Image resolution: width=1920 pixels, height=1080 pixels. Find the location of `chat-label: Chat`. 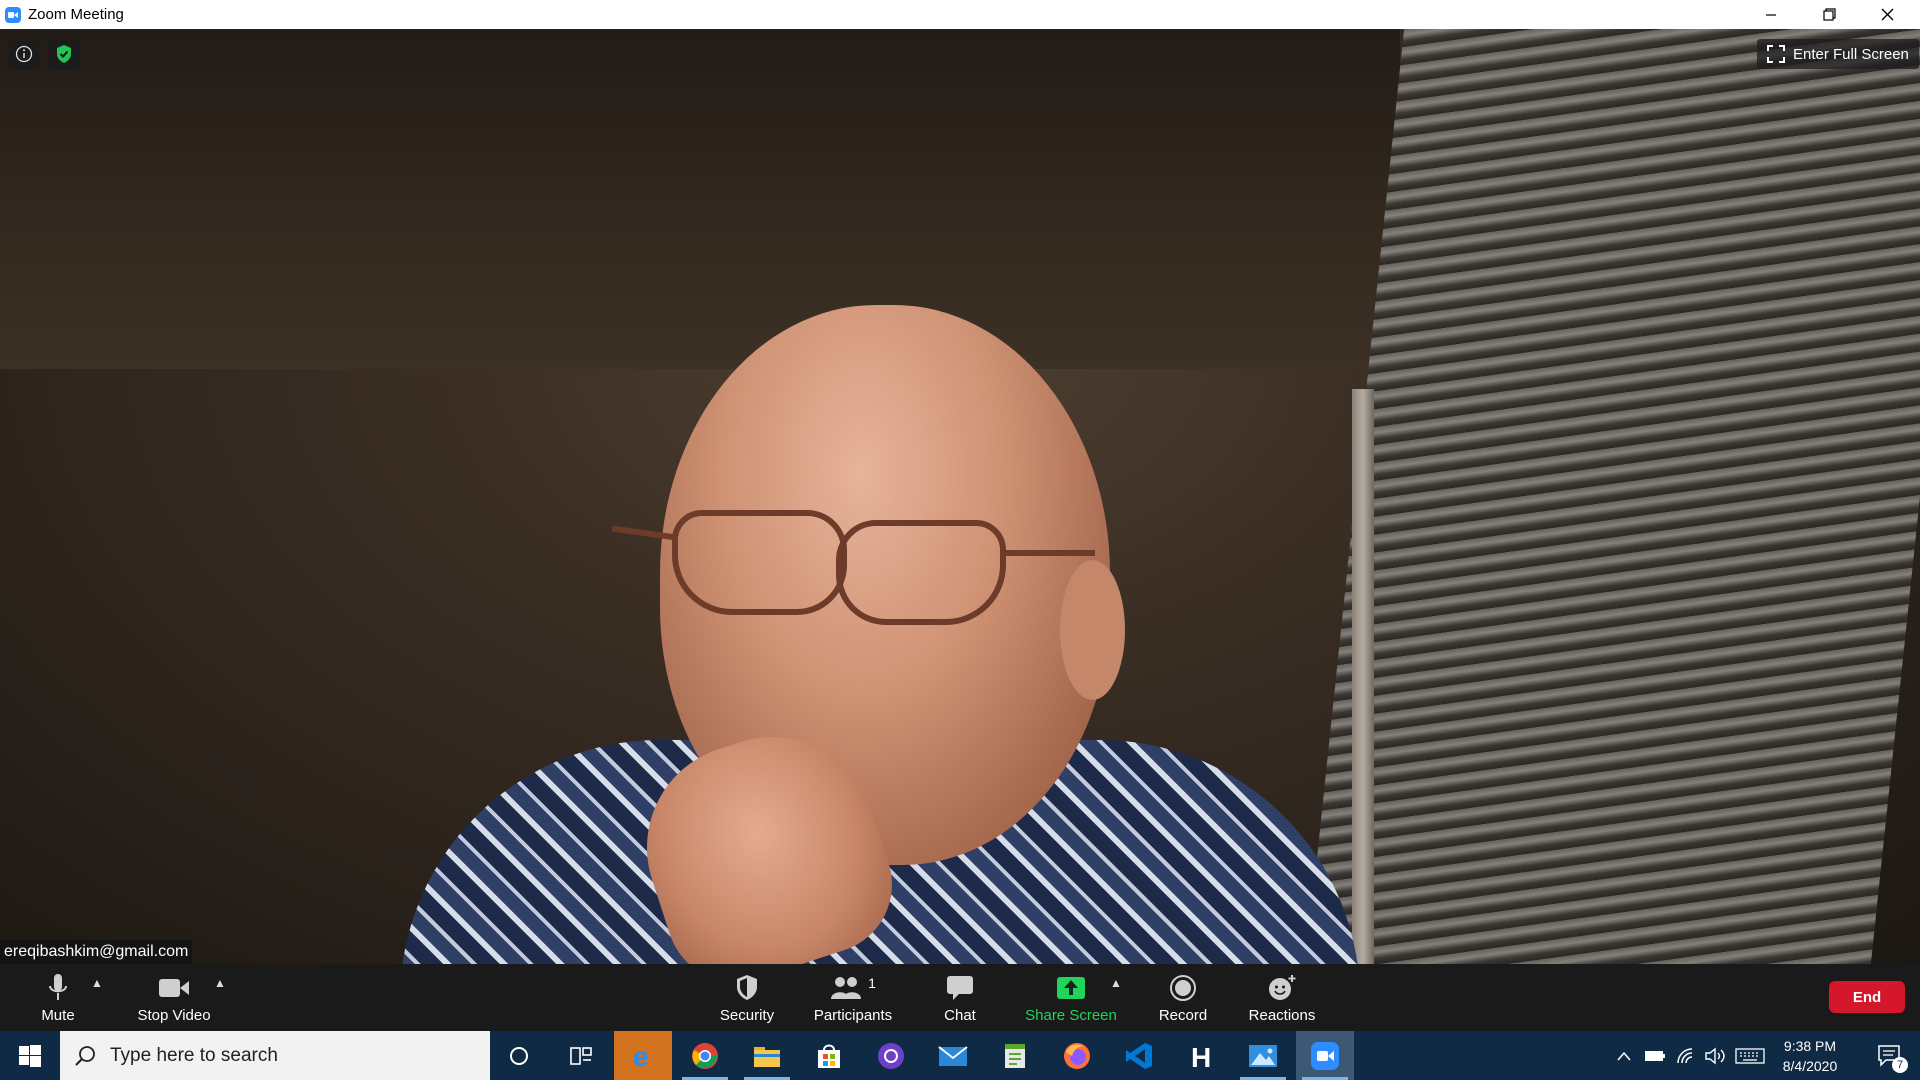

chat-label: Chat is located at coordinates (960, 1015).